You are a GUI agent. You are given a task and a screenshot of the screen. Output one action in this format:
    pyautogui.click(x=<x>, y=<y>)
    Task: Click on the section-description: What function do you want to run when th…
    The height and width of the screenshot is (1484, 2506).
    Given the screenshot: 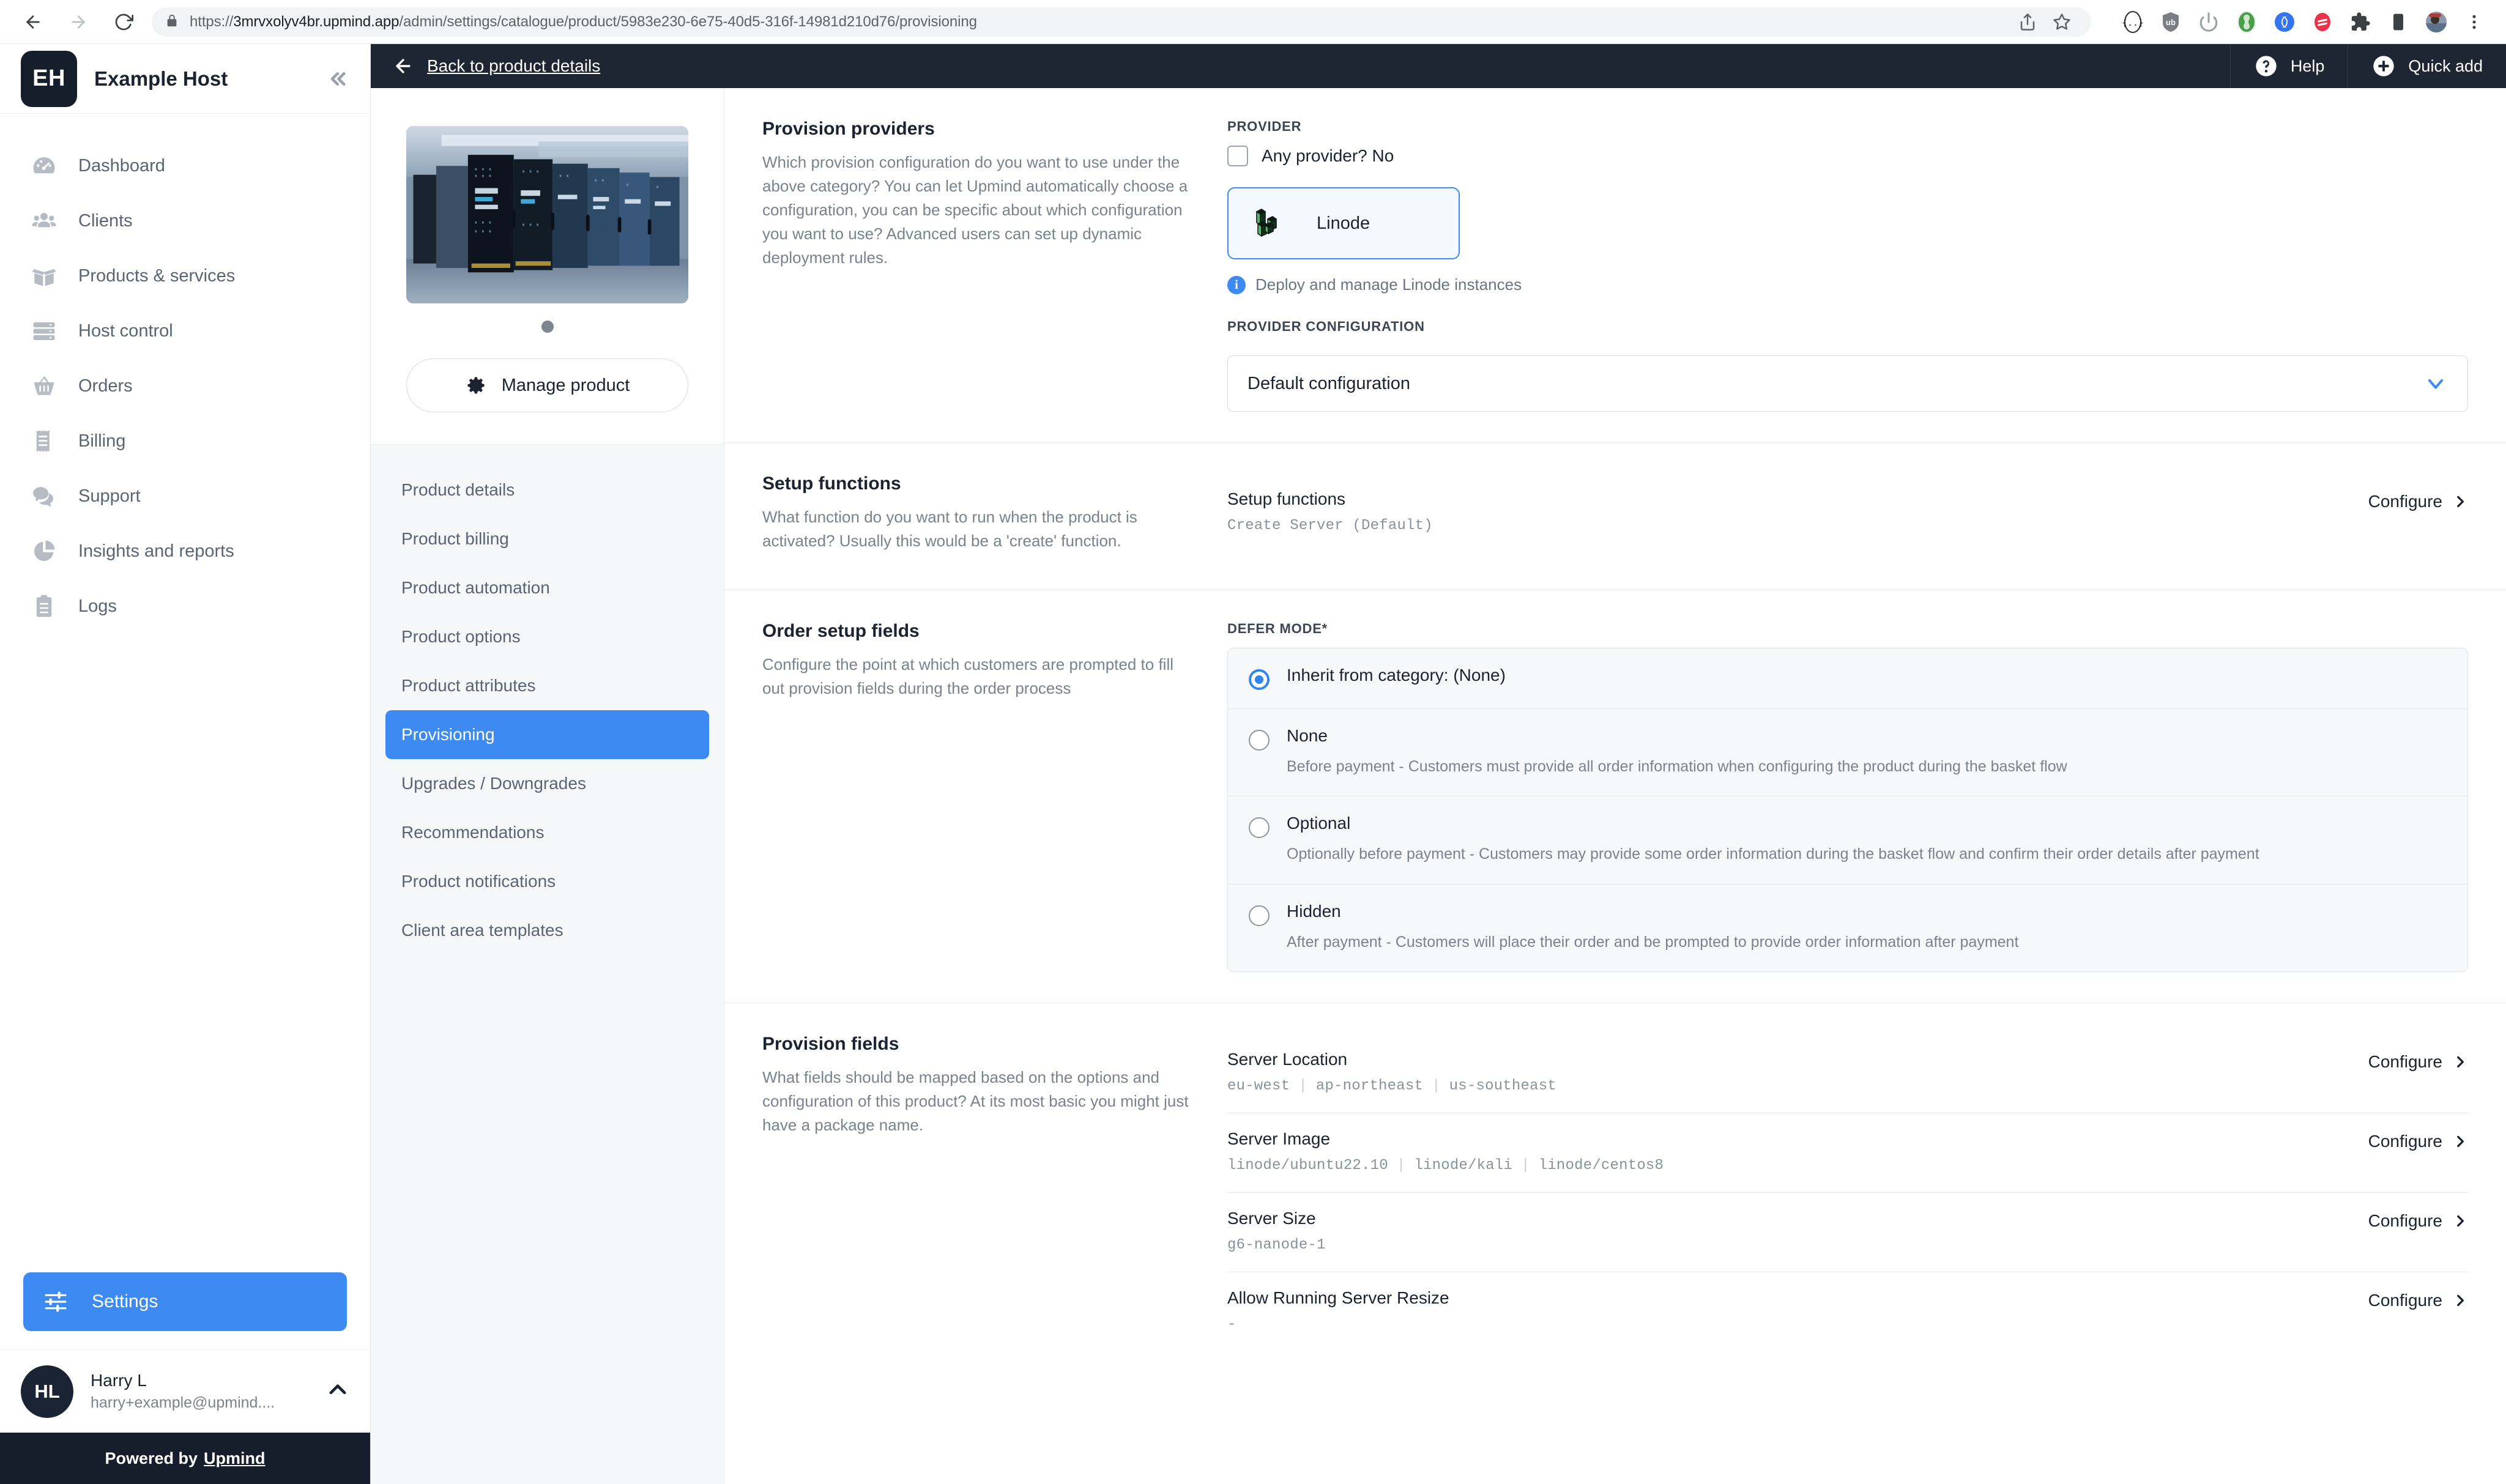 What is the action you would take?
    pyautogui.click(x=950, y=529)
    